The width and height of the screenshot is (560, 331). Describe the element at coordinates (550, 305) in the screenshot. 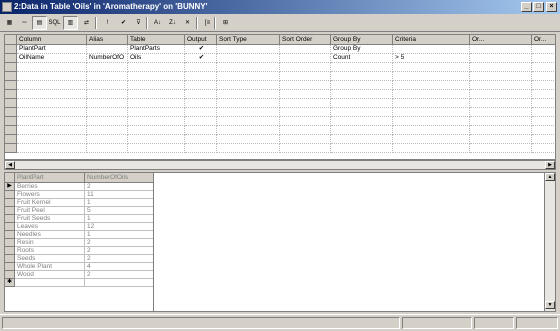

I see `scroll-down-icon: ▼` at that location.